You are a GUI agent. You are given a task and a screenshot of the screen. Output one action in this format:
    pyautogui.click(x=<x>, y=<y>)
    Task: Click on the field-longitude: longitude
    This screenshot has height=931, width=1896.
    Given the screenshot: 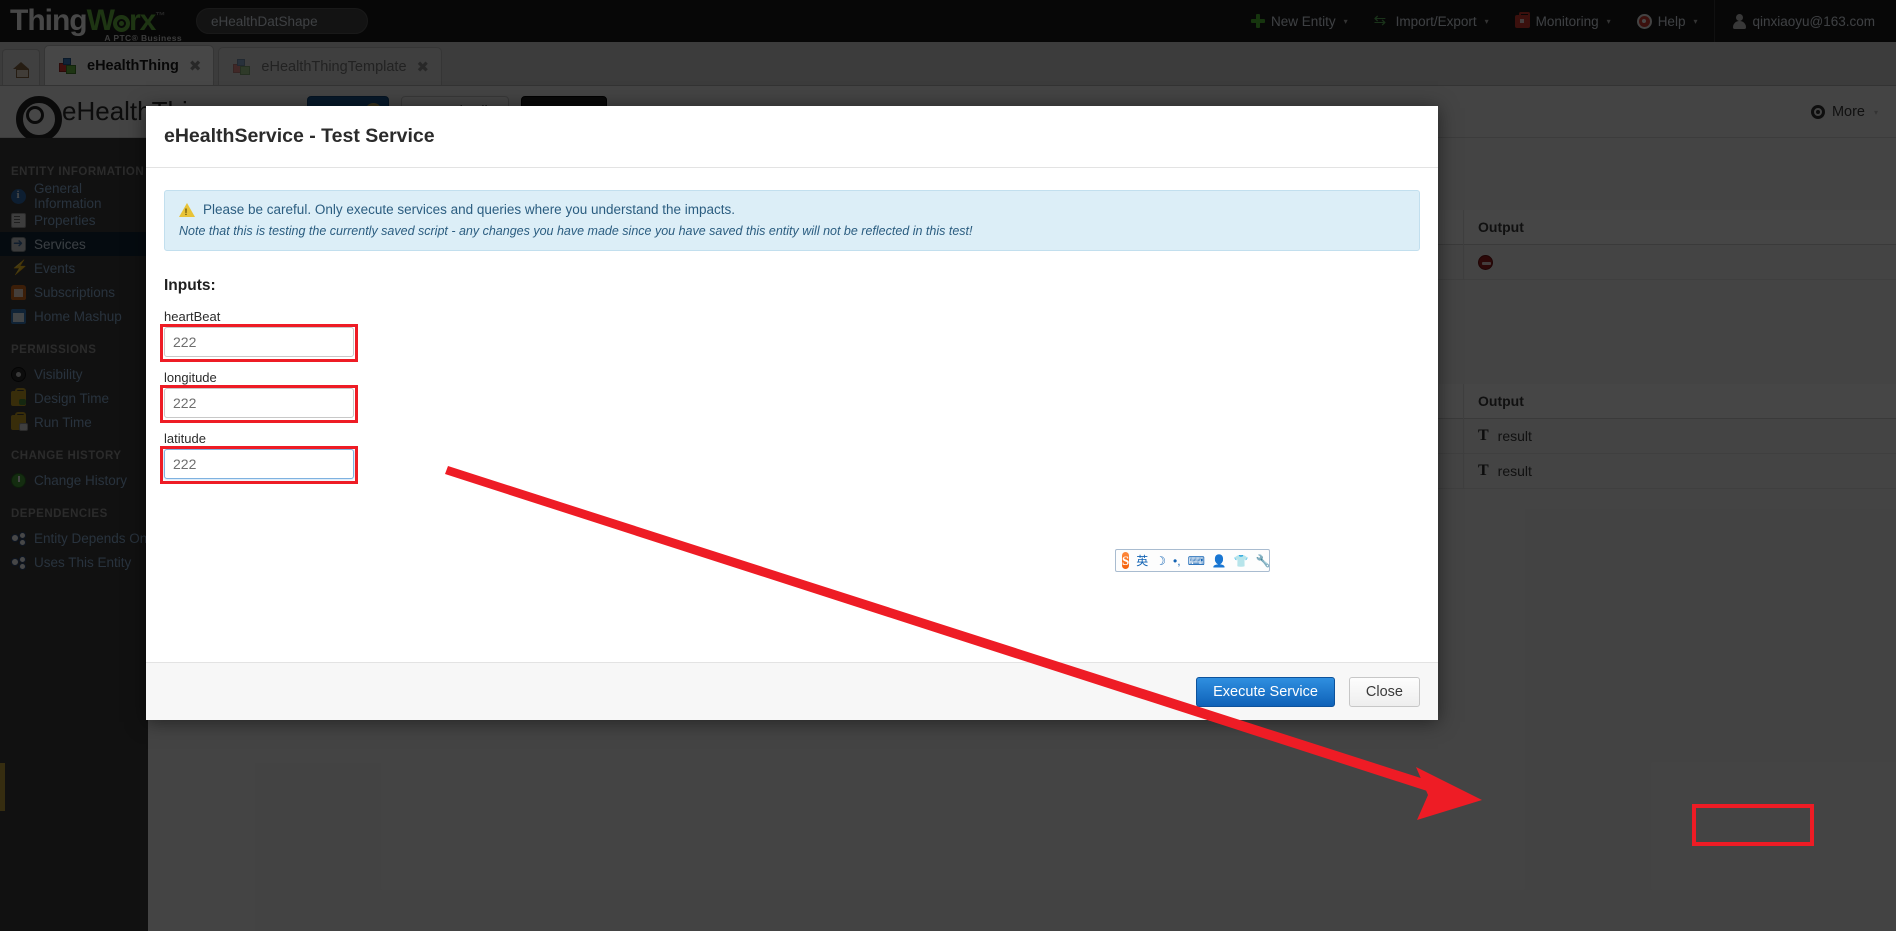 What is the action you would take?
    pyautogui.click(x=259, y=396)
    